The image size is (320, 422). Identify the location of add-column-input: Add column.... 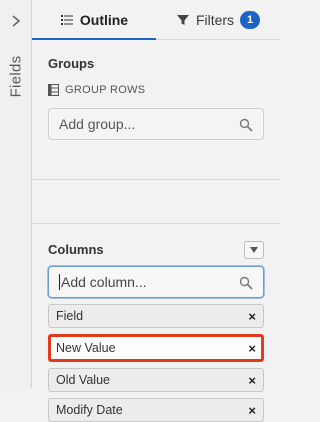
(156, 282).